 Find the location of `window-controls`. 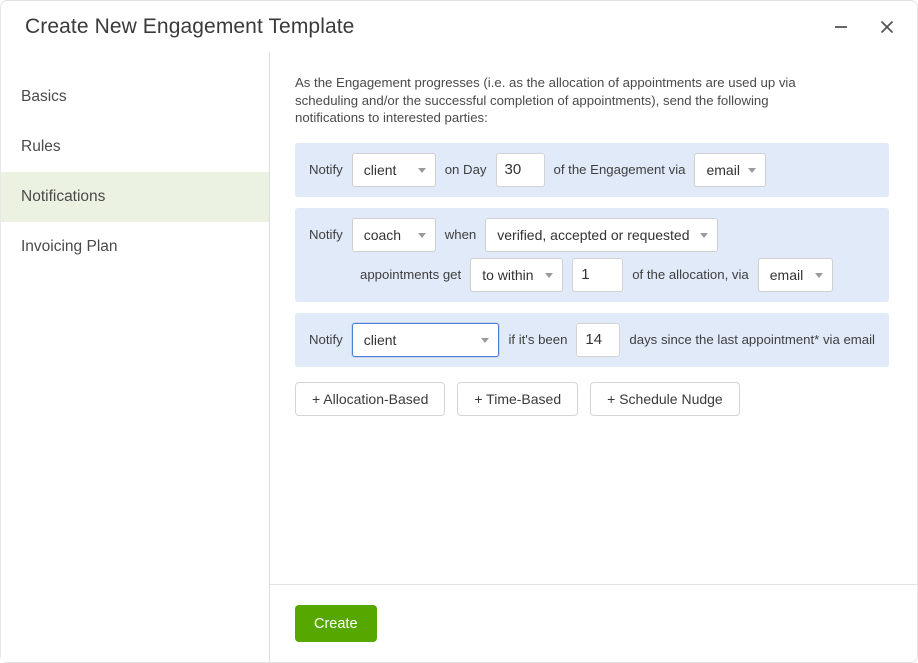

window-controls is located at coordinates (864, 27).